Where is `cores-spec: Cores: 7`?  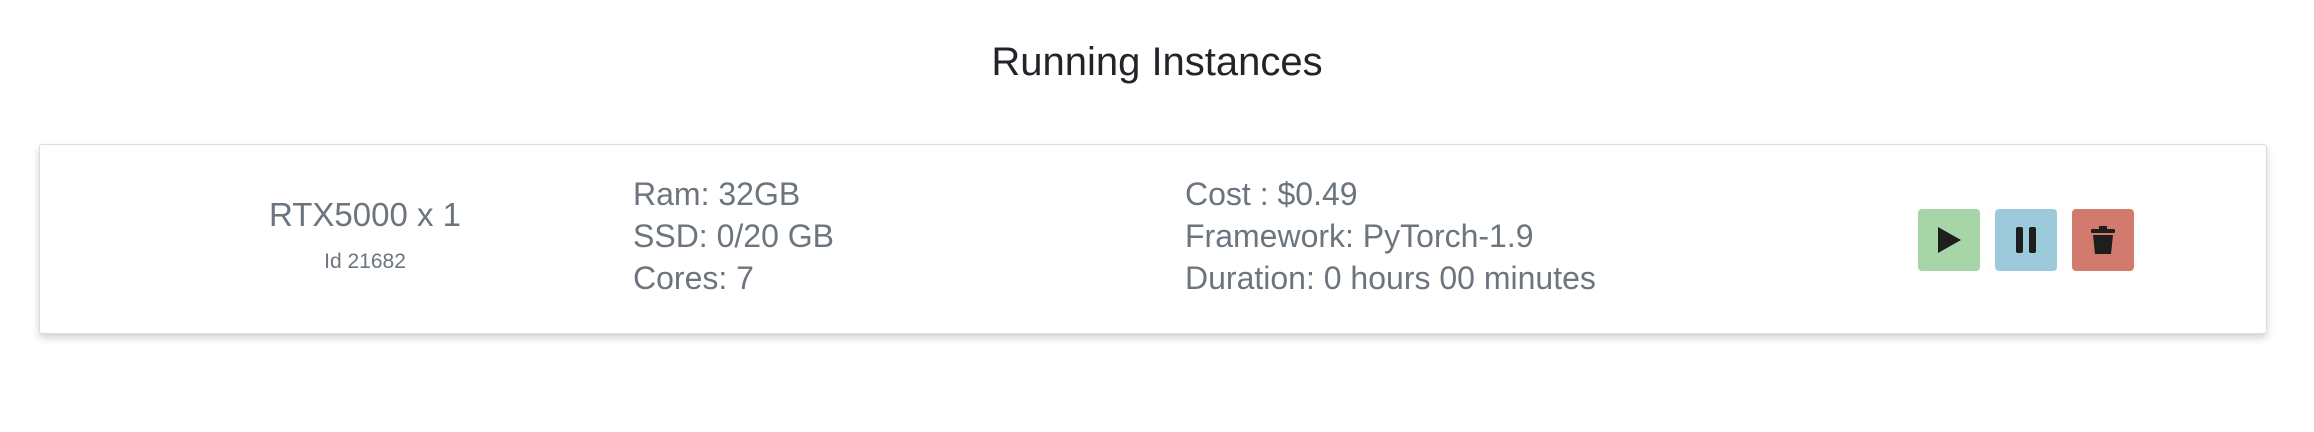 cores-spec: Cores: 7 is located at coordinates (693, 278).